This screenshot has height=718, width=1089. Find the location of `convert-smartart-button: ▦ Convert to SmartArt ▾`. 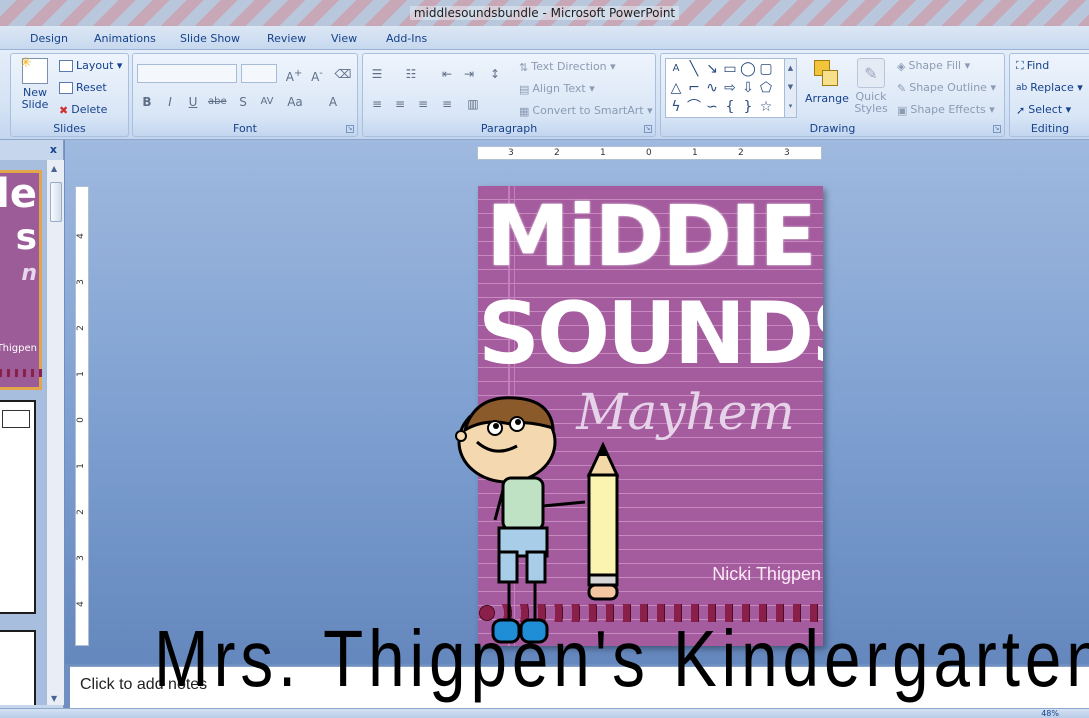

convert-smartart-button: ▦ Convert to SmartArt ▾ is located at coordinates (586, 111).